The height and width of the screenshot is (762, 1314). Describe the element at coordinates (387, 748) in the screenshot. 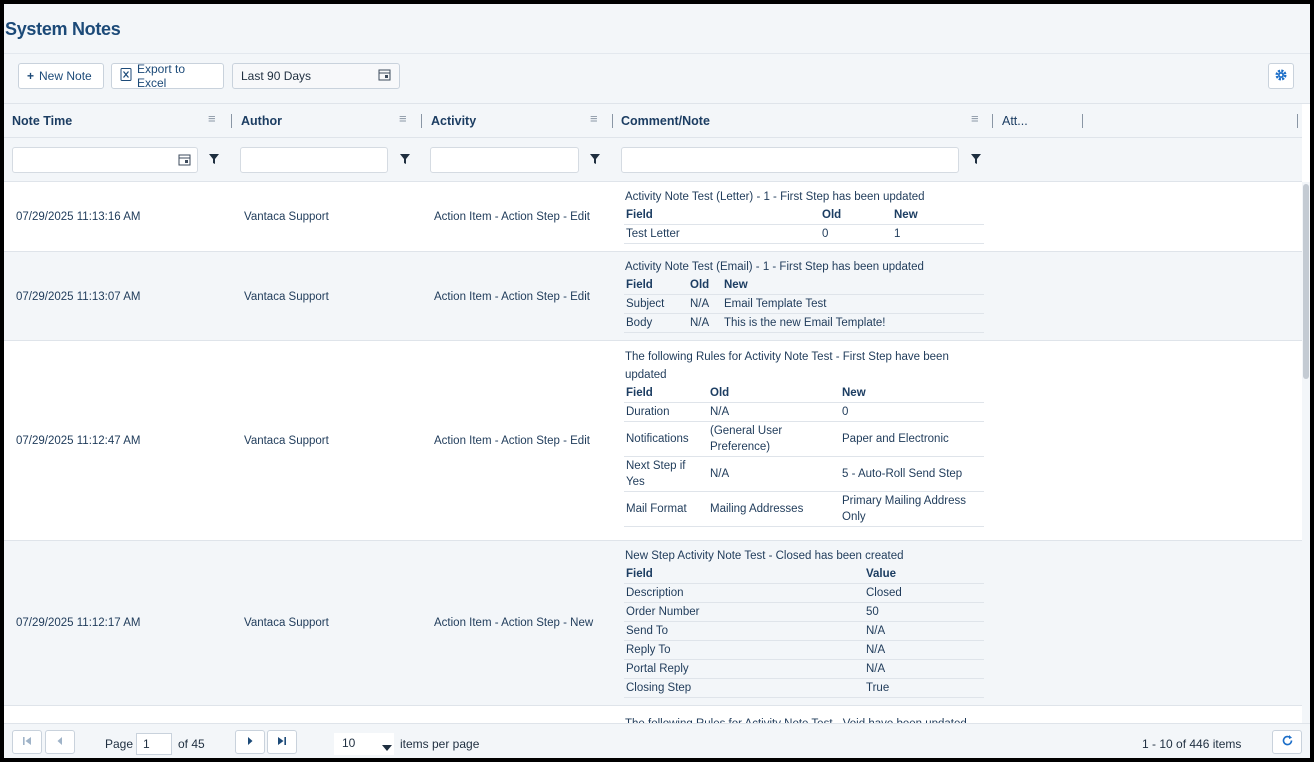

I see `chevron-down-icon` at that location.